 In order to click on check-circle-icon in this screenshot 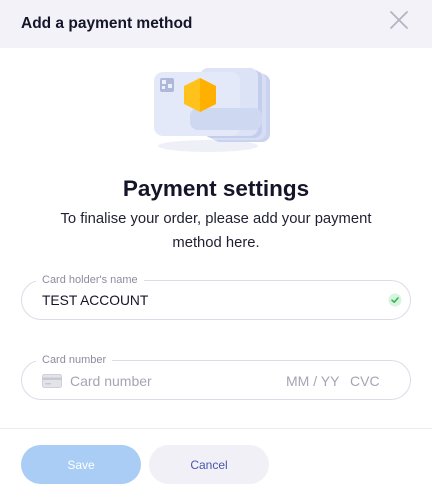, I will do `click(395, 300)`.